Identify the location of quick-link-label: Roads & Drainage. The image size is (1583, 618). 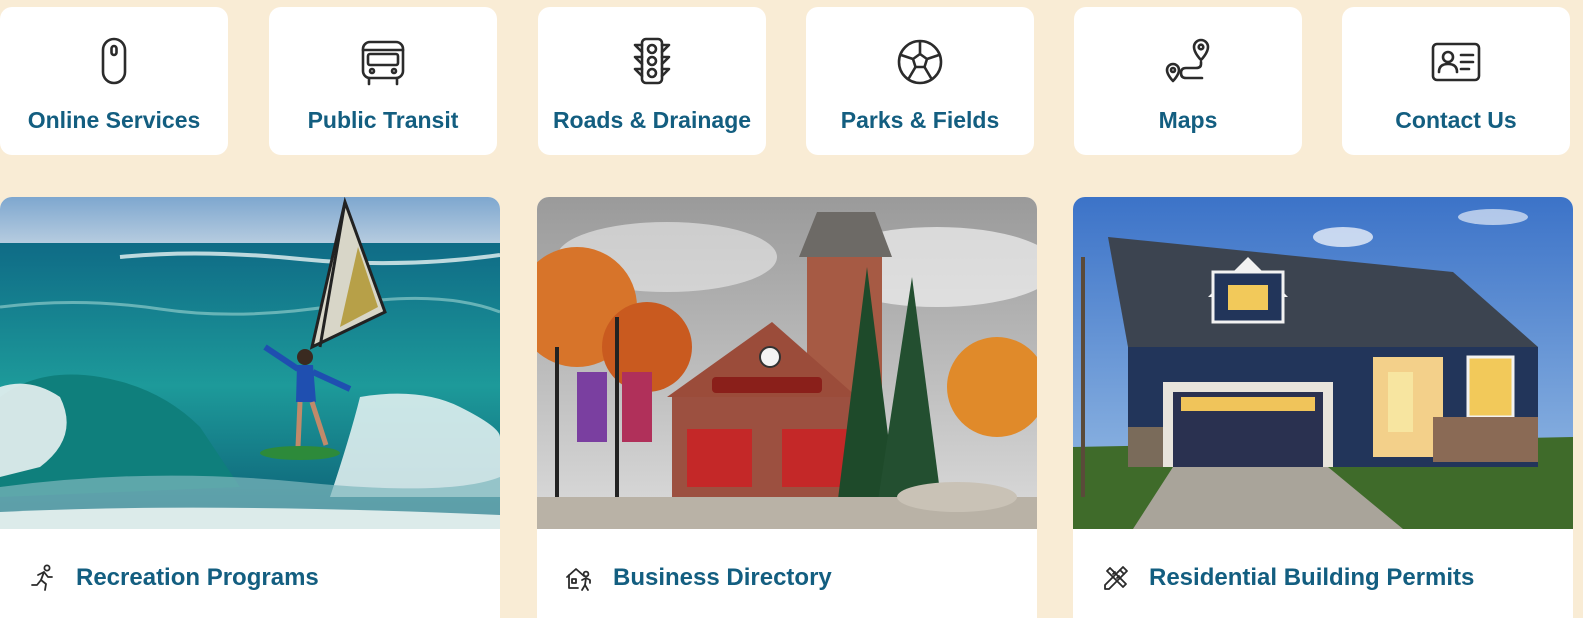
(652, 120).